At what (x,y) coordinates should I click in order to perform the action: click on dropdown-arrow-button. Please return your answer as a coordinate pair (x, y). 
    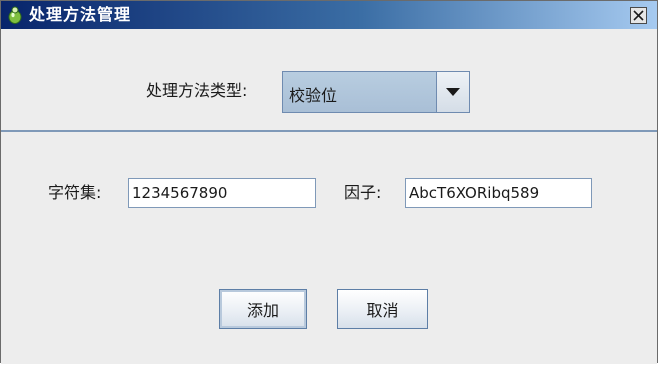
    Looking at the image, I should click on (452, 92).